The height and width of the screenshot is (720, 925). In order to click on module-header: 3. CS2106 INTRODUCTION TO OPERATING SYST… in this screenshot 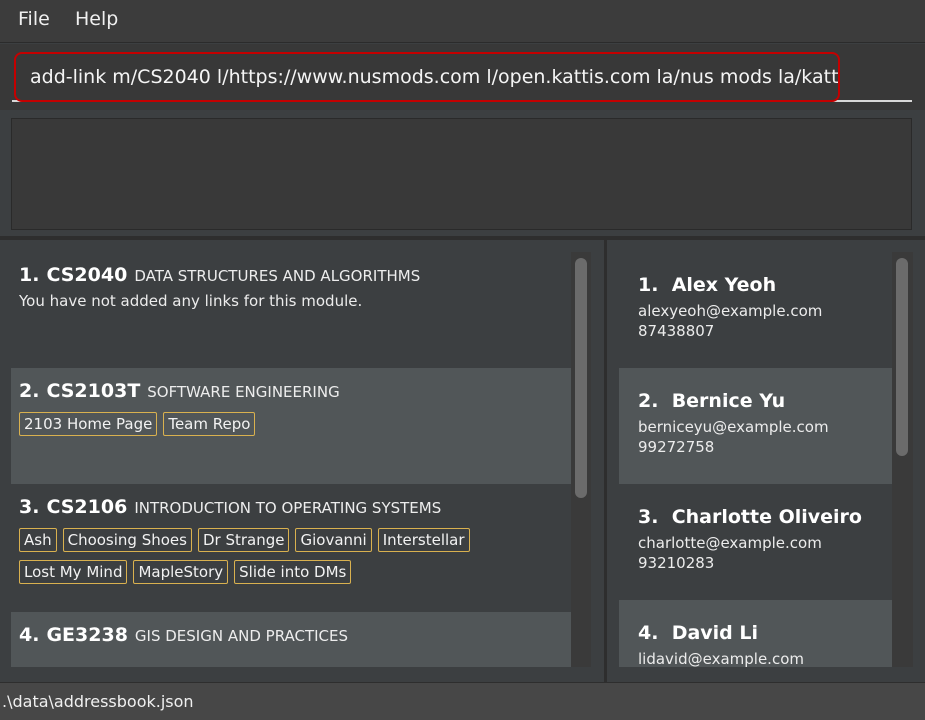, I will do `click(291, 507)`.